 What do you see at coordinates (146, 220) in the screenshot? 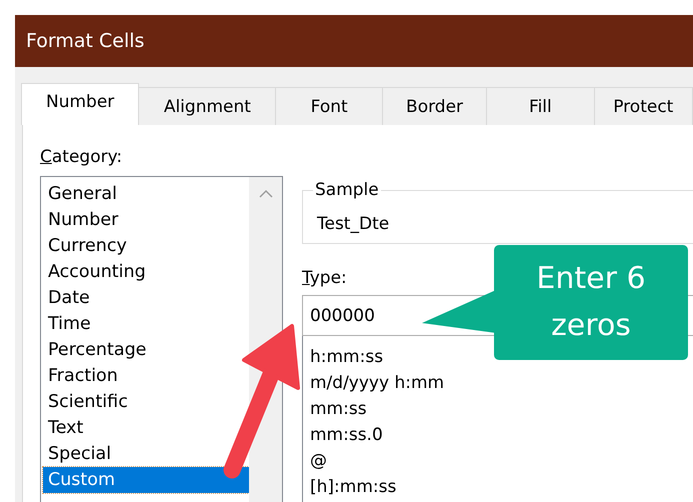
I see `category-item: Number` at bounding box center [146, 220].